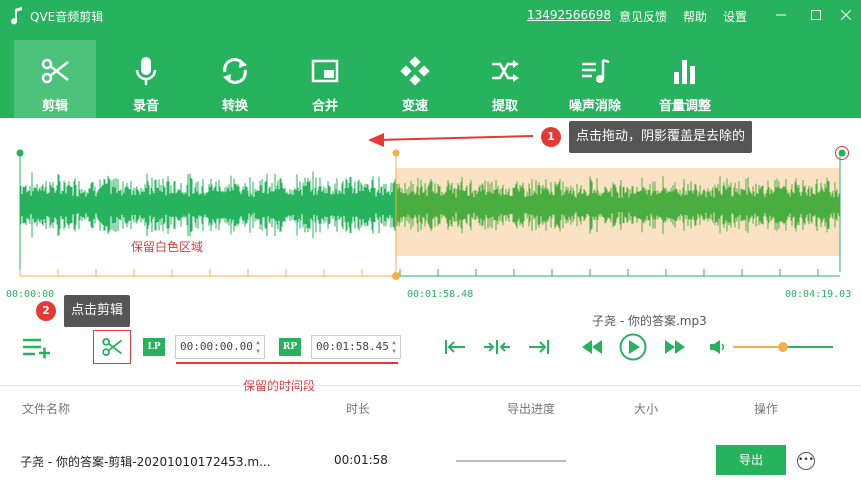  Describe the element at coordinates (684, 106) in the screenshot. I see `tool-label: 音量调整` at that location.